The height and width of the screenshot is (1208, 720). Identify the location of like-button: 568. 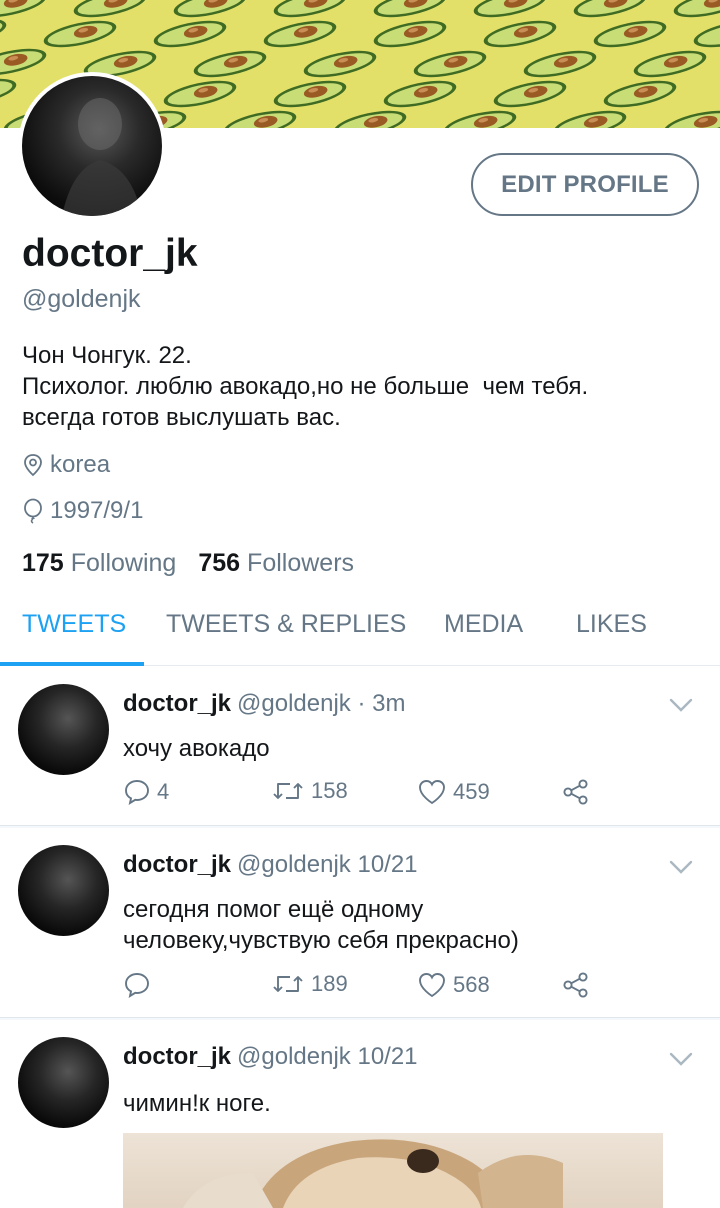
(453, 985).